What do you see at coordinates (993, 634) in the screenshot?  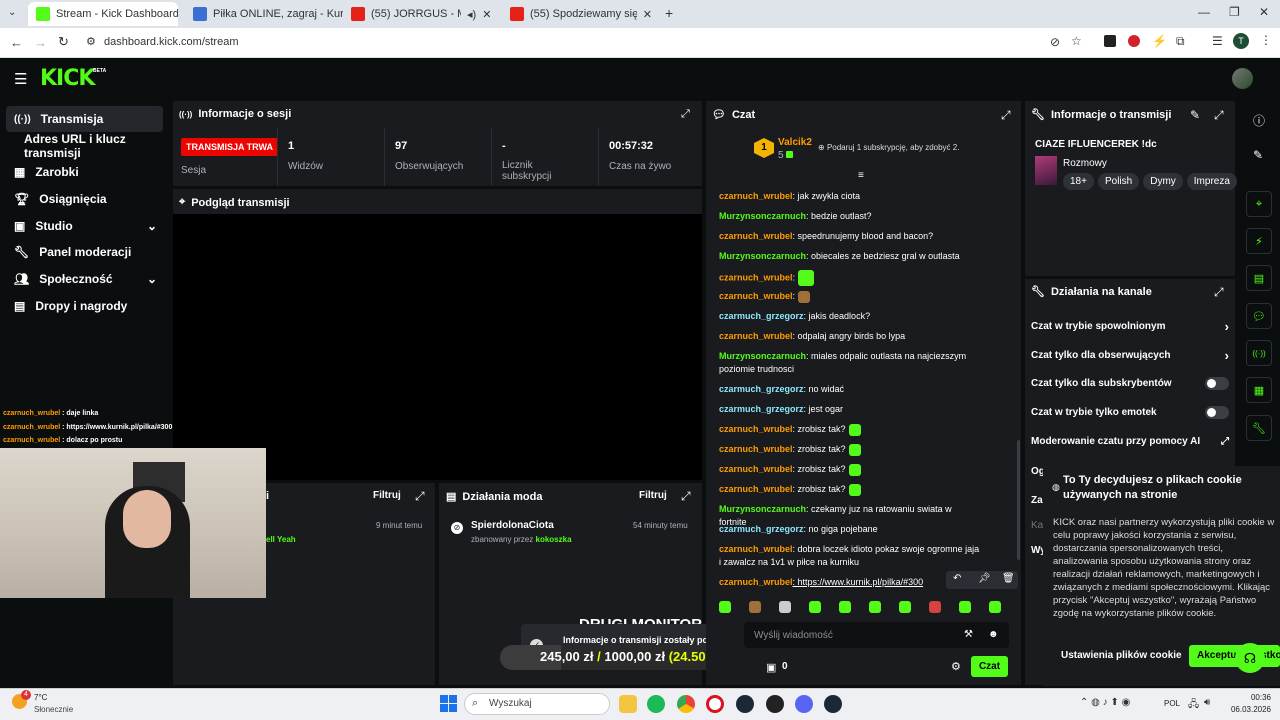 I see `emoji-icon: ☻` at bounding box center [993, 634].